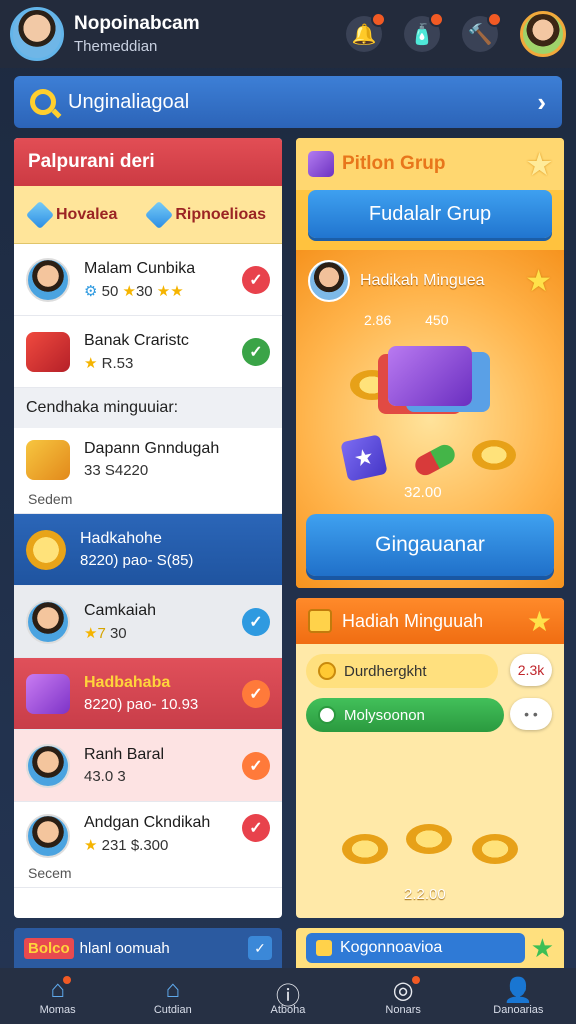  Describe the element at coordinates (422, 280) in the screenshot. I see `reward-title: Hadikah Minguea` at that location.